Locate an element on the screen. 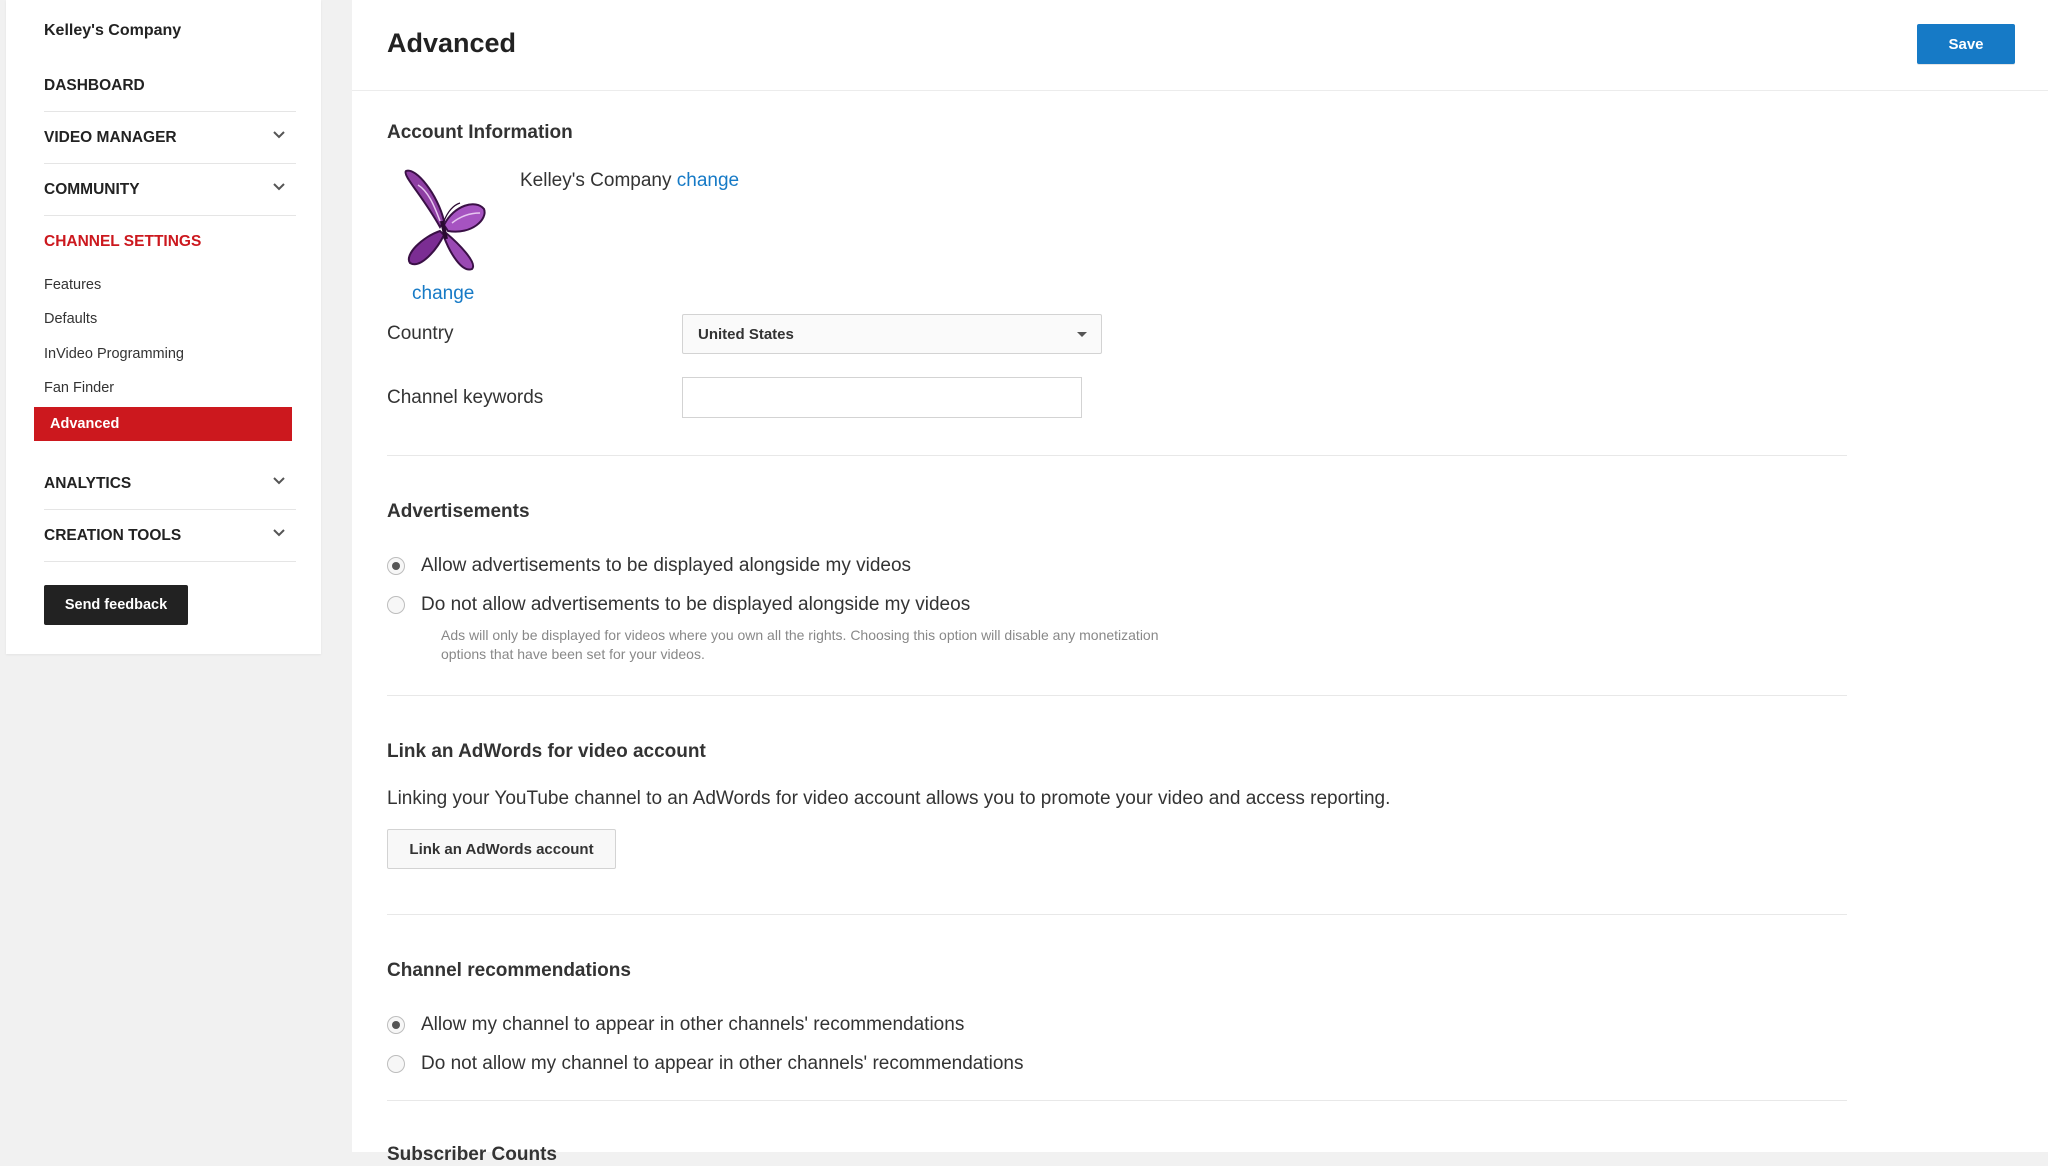 The image size is (2048, 1166). save-button: Save is located at coordinates (1966, 44).